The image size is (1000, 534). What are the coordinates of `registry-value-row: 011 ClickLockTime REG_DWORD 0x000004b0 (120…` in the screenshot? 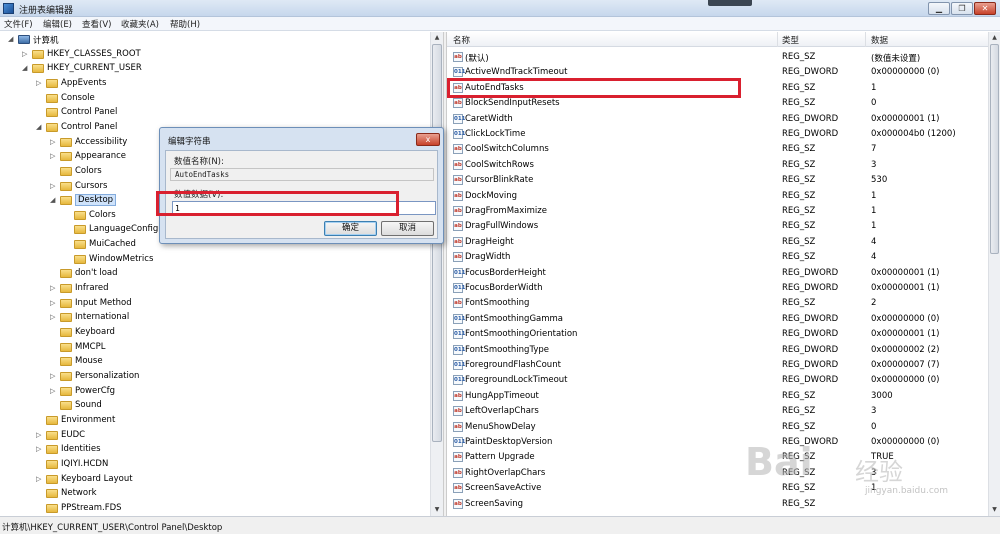 It's located at (717, 134).